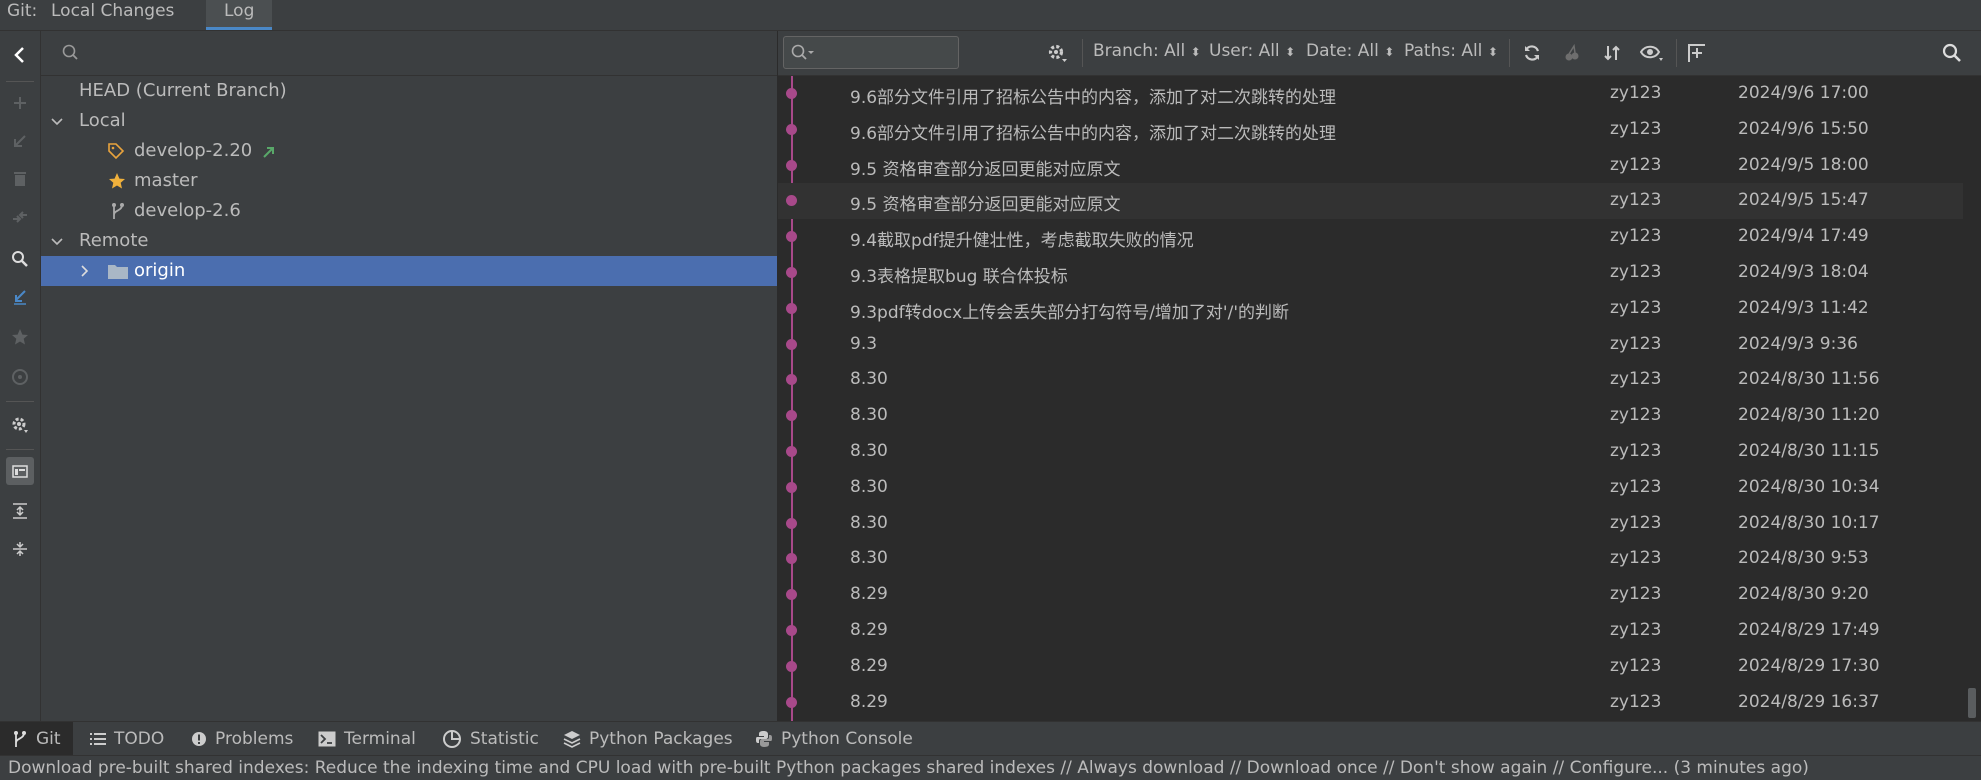 The height and width of the screenshot is (780, 1981). I want to click on tool-tab-label: Python Console, so click(847, 739).